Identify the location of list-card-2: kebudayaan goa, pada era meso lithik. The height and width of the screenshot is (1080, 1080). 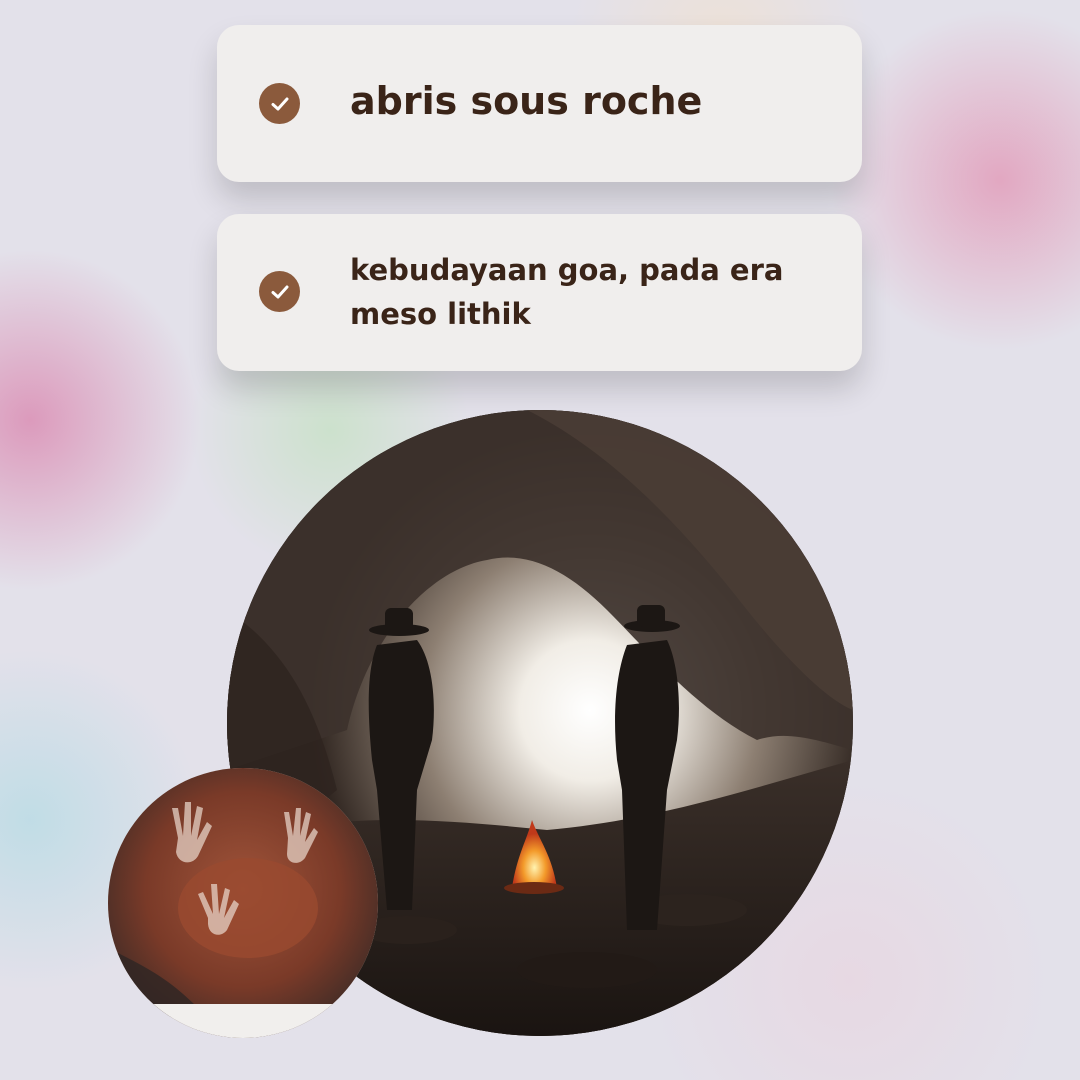
(539, 292).